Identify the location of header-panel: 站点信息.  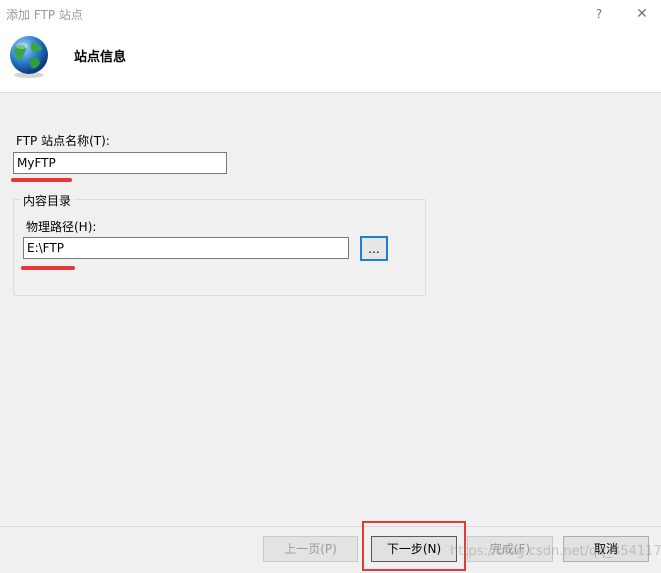
(330, 60).